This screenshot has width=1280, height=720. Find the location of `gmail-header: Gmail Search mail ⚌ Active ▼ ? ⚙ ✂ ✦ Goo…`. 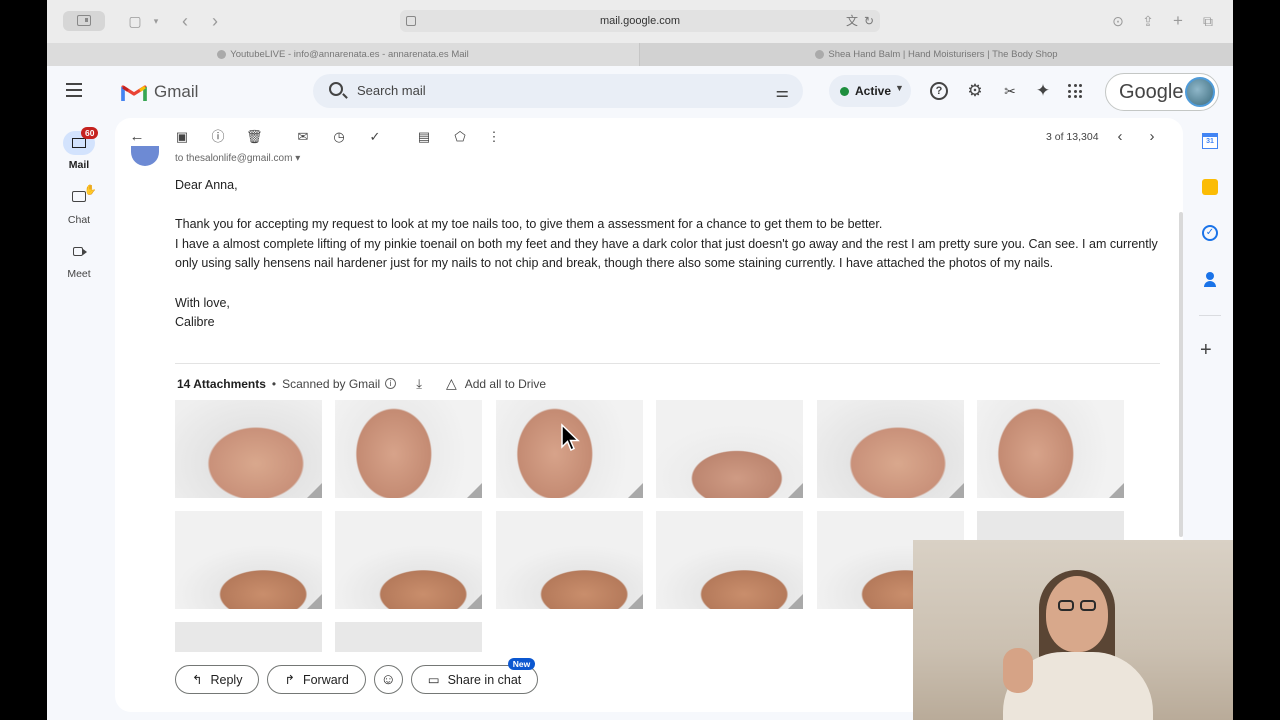

gmail-header: Gmail Search mail ⚌ Active ▼ ? ⚙ ✂ ✦ Goo… is located at coordinates (640, 92).